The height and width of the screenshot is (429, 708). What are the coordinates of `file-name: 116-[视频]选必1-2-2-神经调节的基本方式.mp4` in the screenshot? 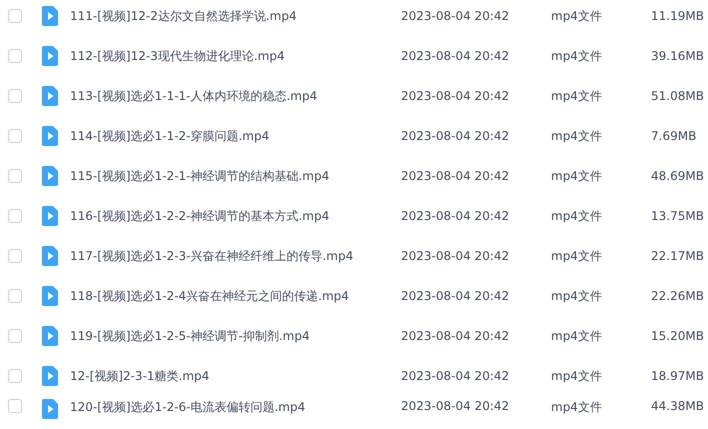 It's located at (235, 216).